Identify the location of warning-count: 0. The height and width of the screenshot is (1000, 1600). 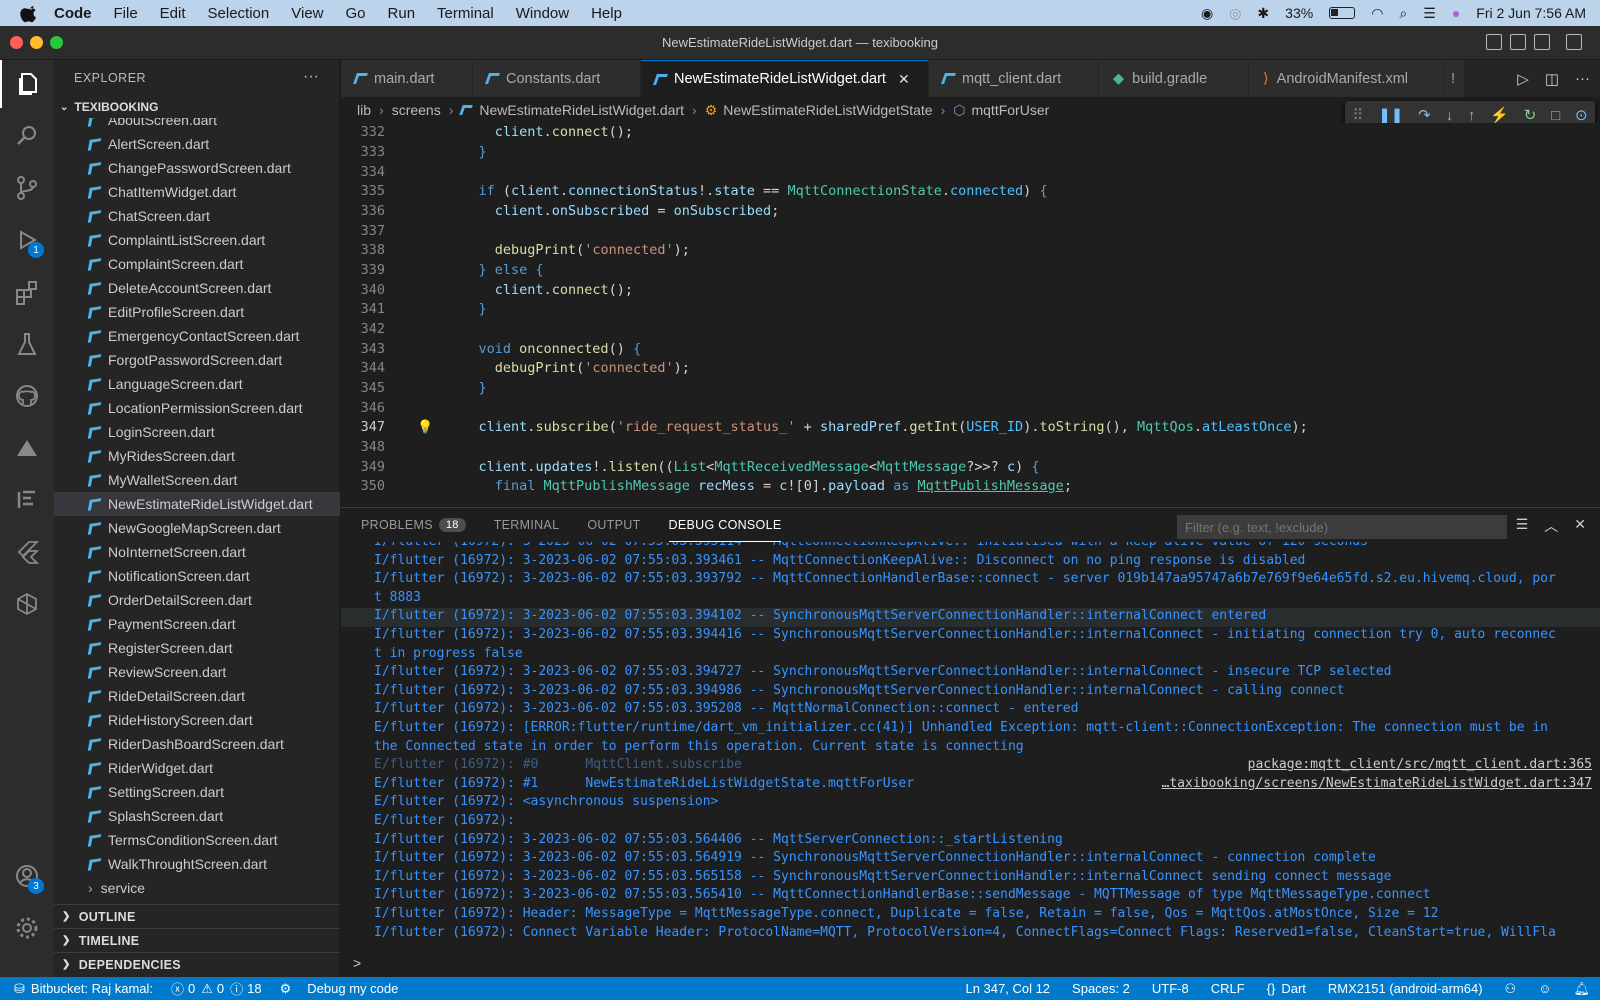
(220, 988).